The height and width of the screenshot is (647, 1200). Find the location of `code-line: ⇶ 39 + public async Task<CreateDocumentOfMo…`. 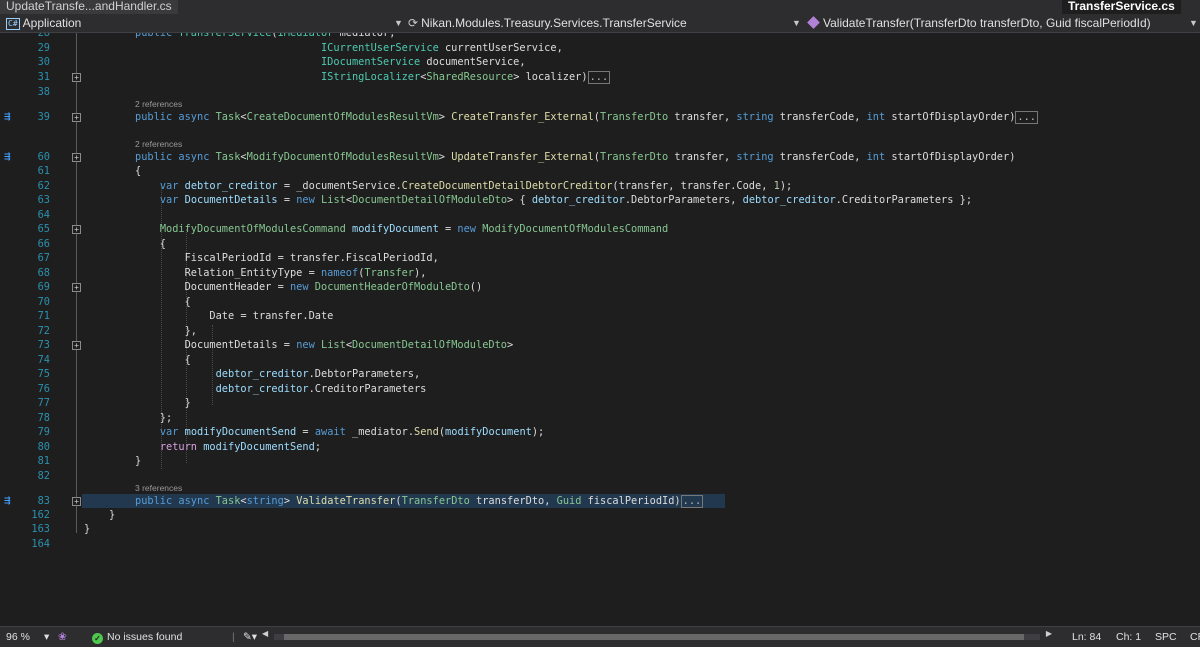

code-line: ⇶ 39 + public async Task<CreateDocumentOfMo… is located at coordinates (600, 117).